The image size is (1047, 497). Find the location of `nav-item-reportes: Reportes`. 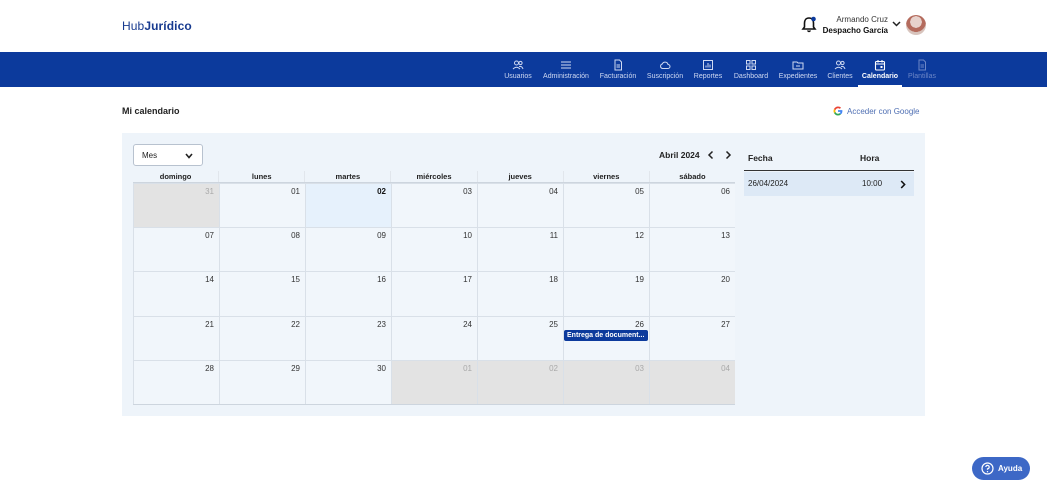

nav-item-reportes: Reportes is located at coordinates (708, 69).